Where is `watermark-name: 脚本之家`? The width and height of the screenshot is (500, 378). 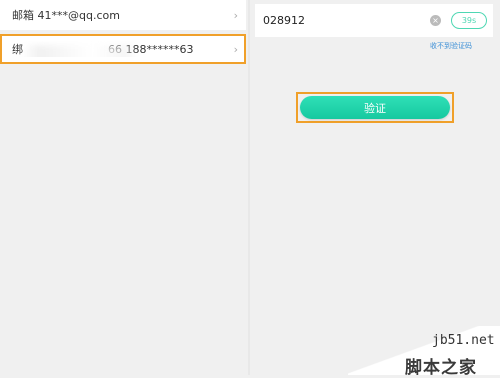 watermark-name: 脚本之家 is located at coordinates (441, 368).